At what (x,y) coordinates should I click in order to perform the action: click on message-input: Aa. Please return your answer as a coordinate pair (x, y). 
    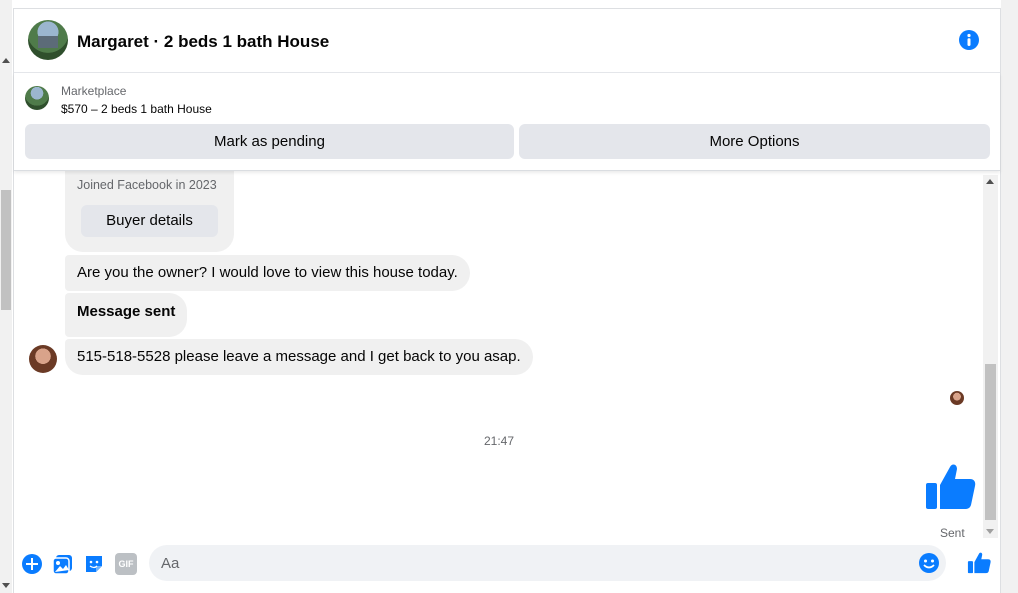
    Looking at the image, I should click on (547, 563).